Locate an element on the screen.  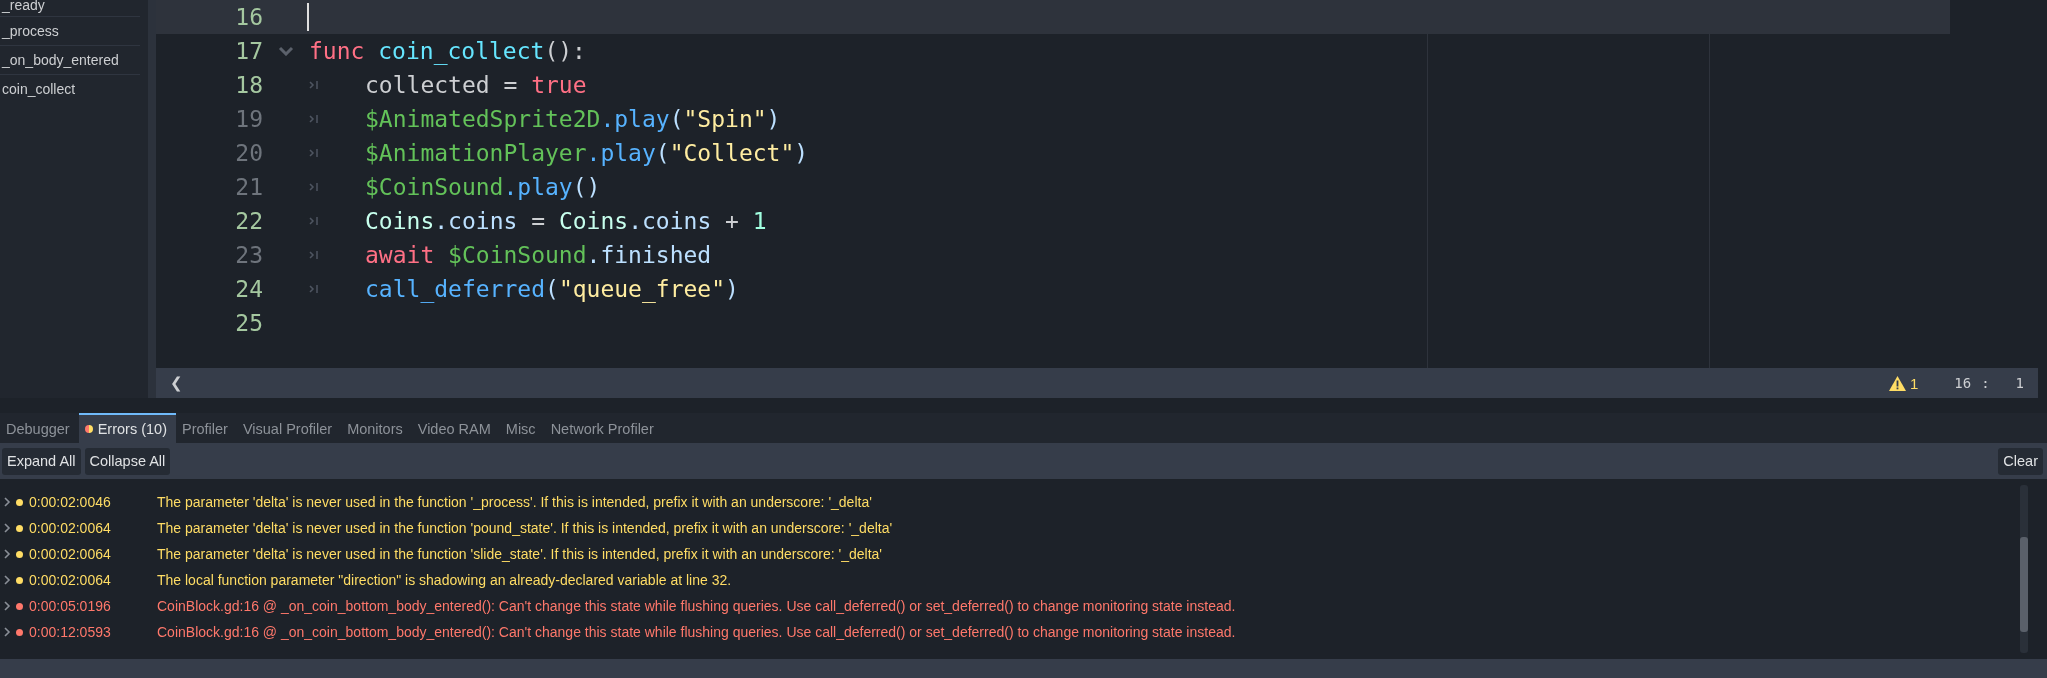
line-number: 21 is located at coordinates (248, 187).